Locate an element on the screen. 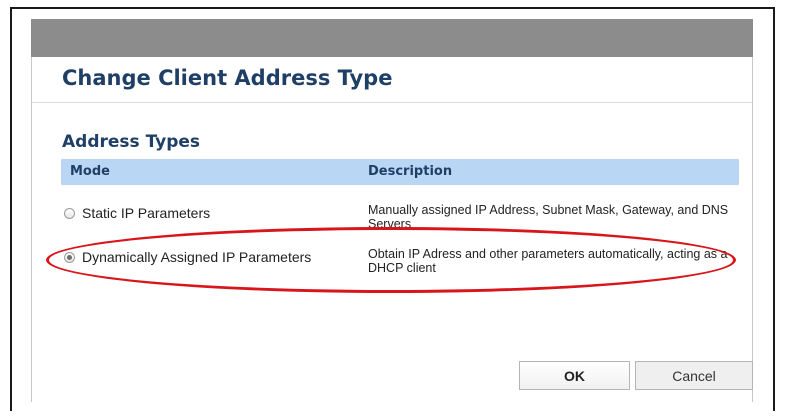  table-header: Mode Description is located at coordinates (400, 172).